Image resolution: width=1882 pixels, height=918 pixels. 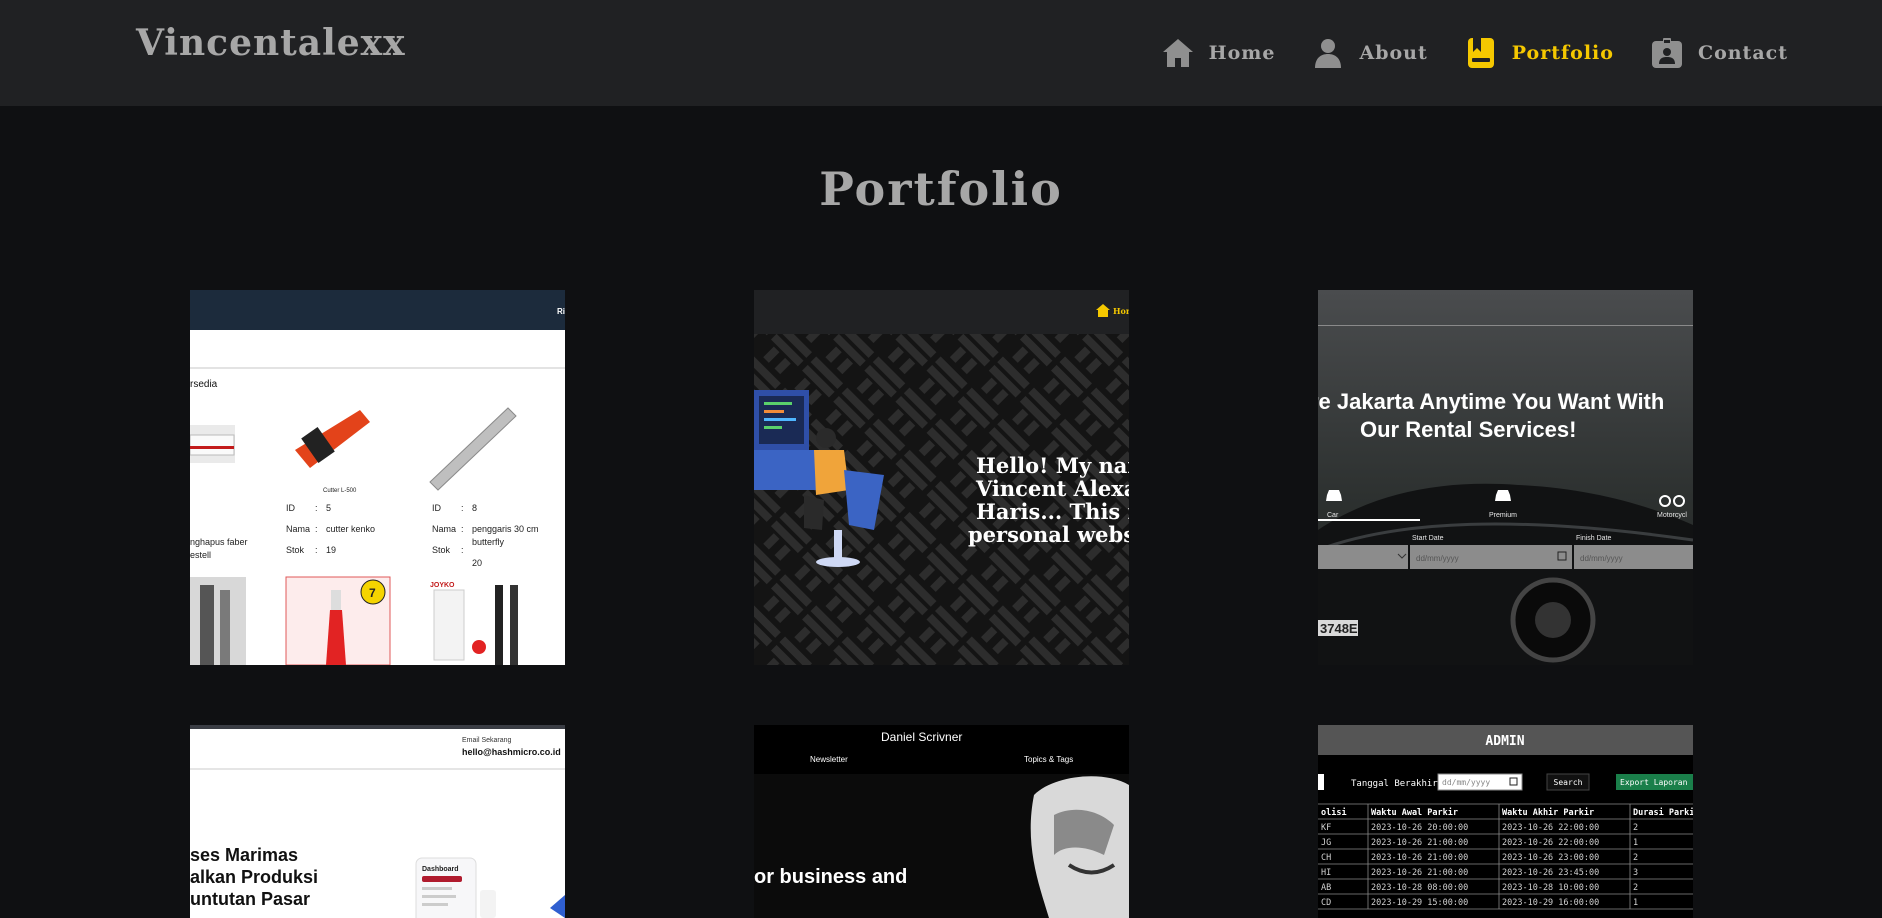 I want to click on svg-text: Dashboard, so click(x=440, y=869).